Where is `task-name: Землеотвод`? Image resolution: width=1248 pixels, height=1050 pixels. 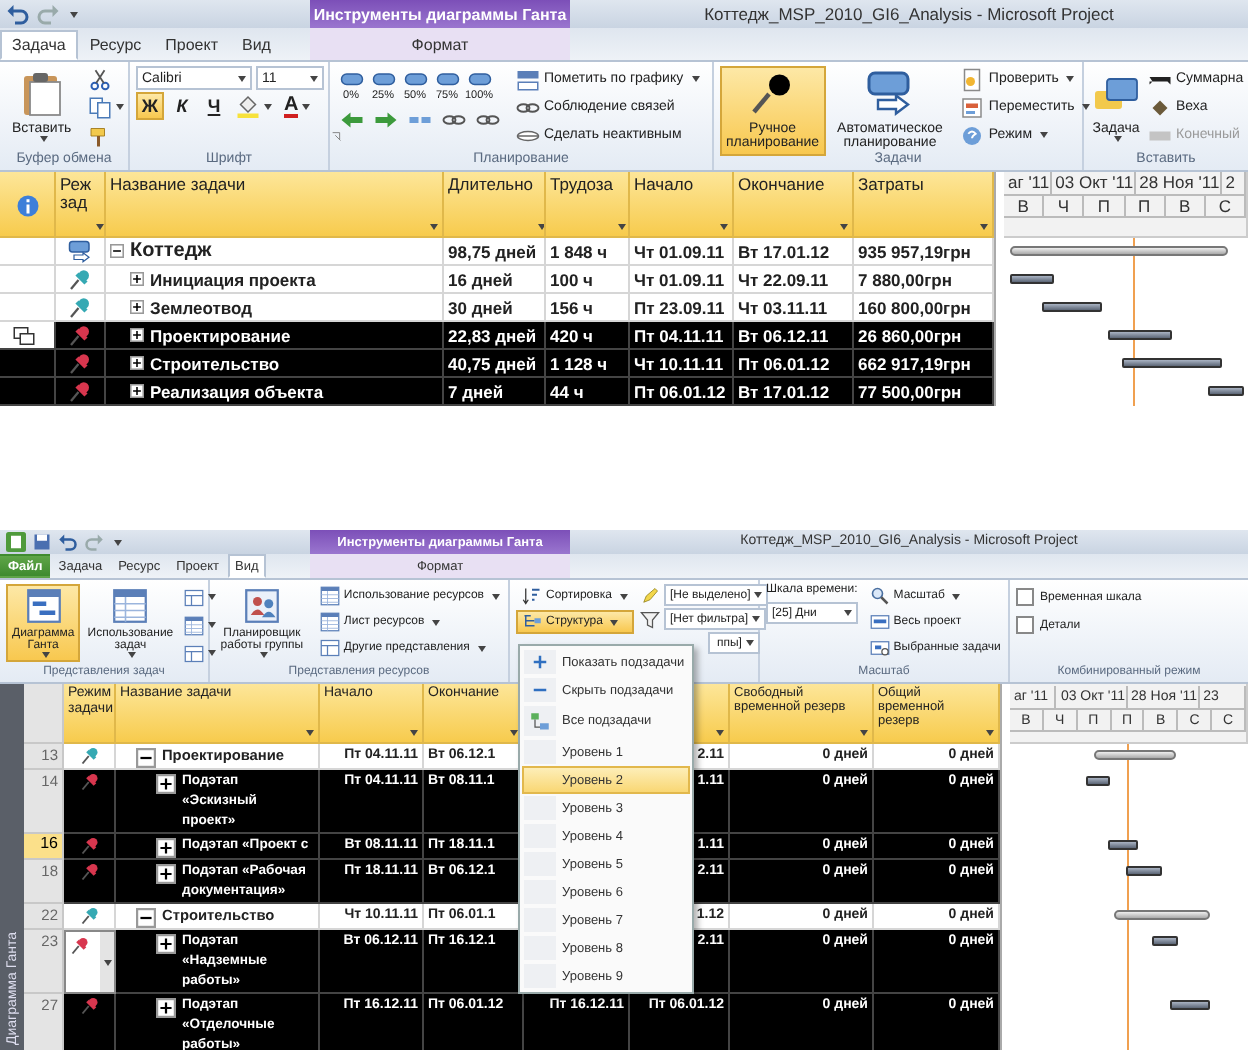
task-name: Землеотвод is located at coordinates (201, 307).